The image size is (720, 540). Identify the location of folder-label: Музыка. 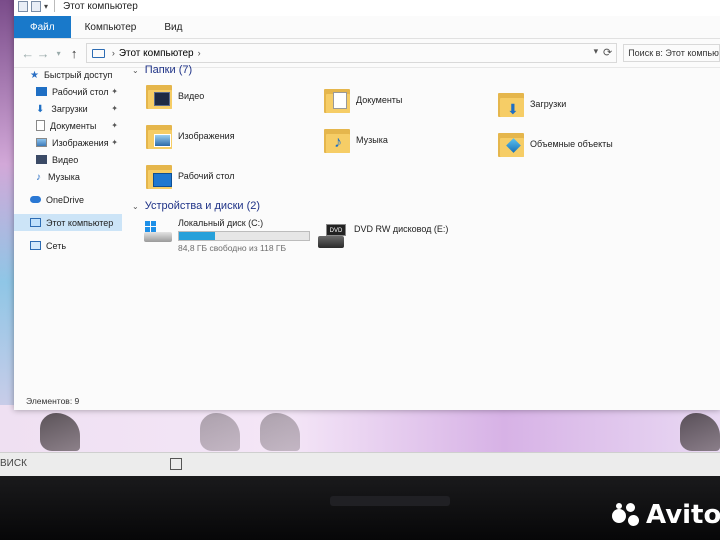
(372, 140).